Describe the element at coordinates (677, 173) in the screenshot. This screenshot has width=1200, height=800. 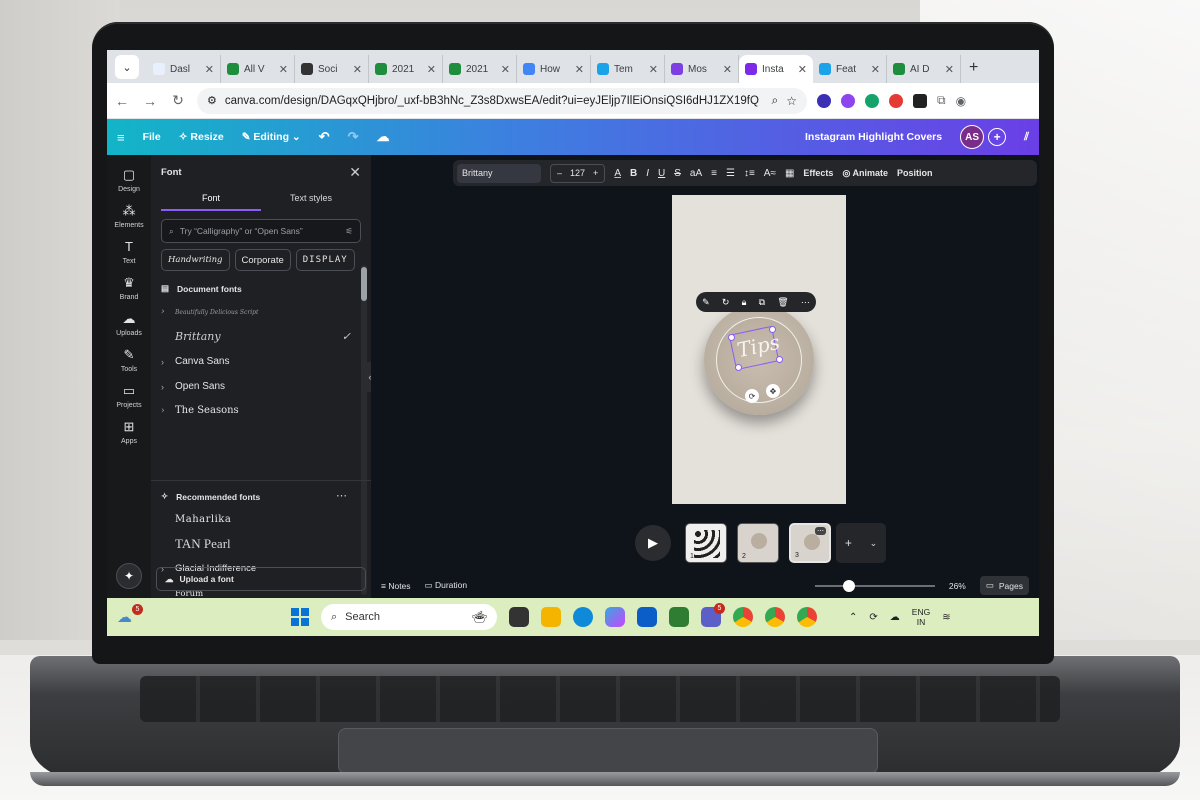
I see `strikethrough-icon: S` at that location.